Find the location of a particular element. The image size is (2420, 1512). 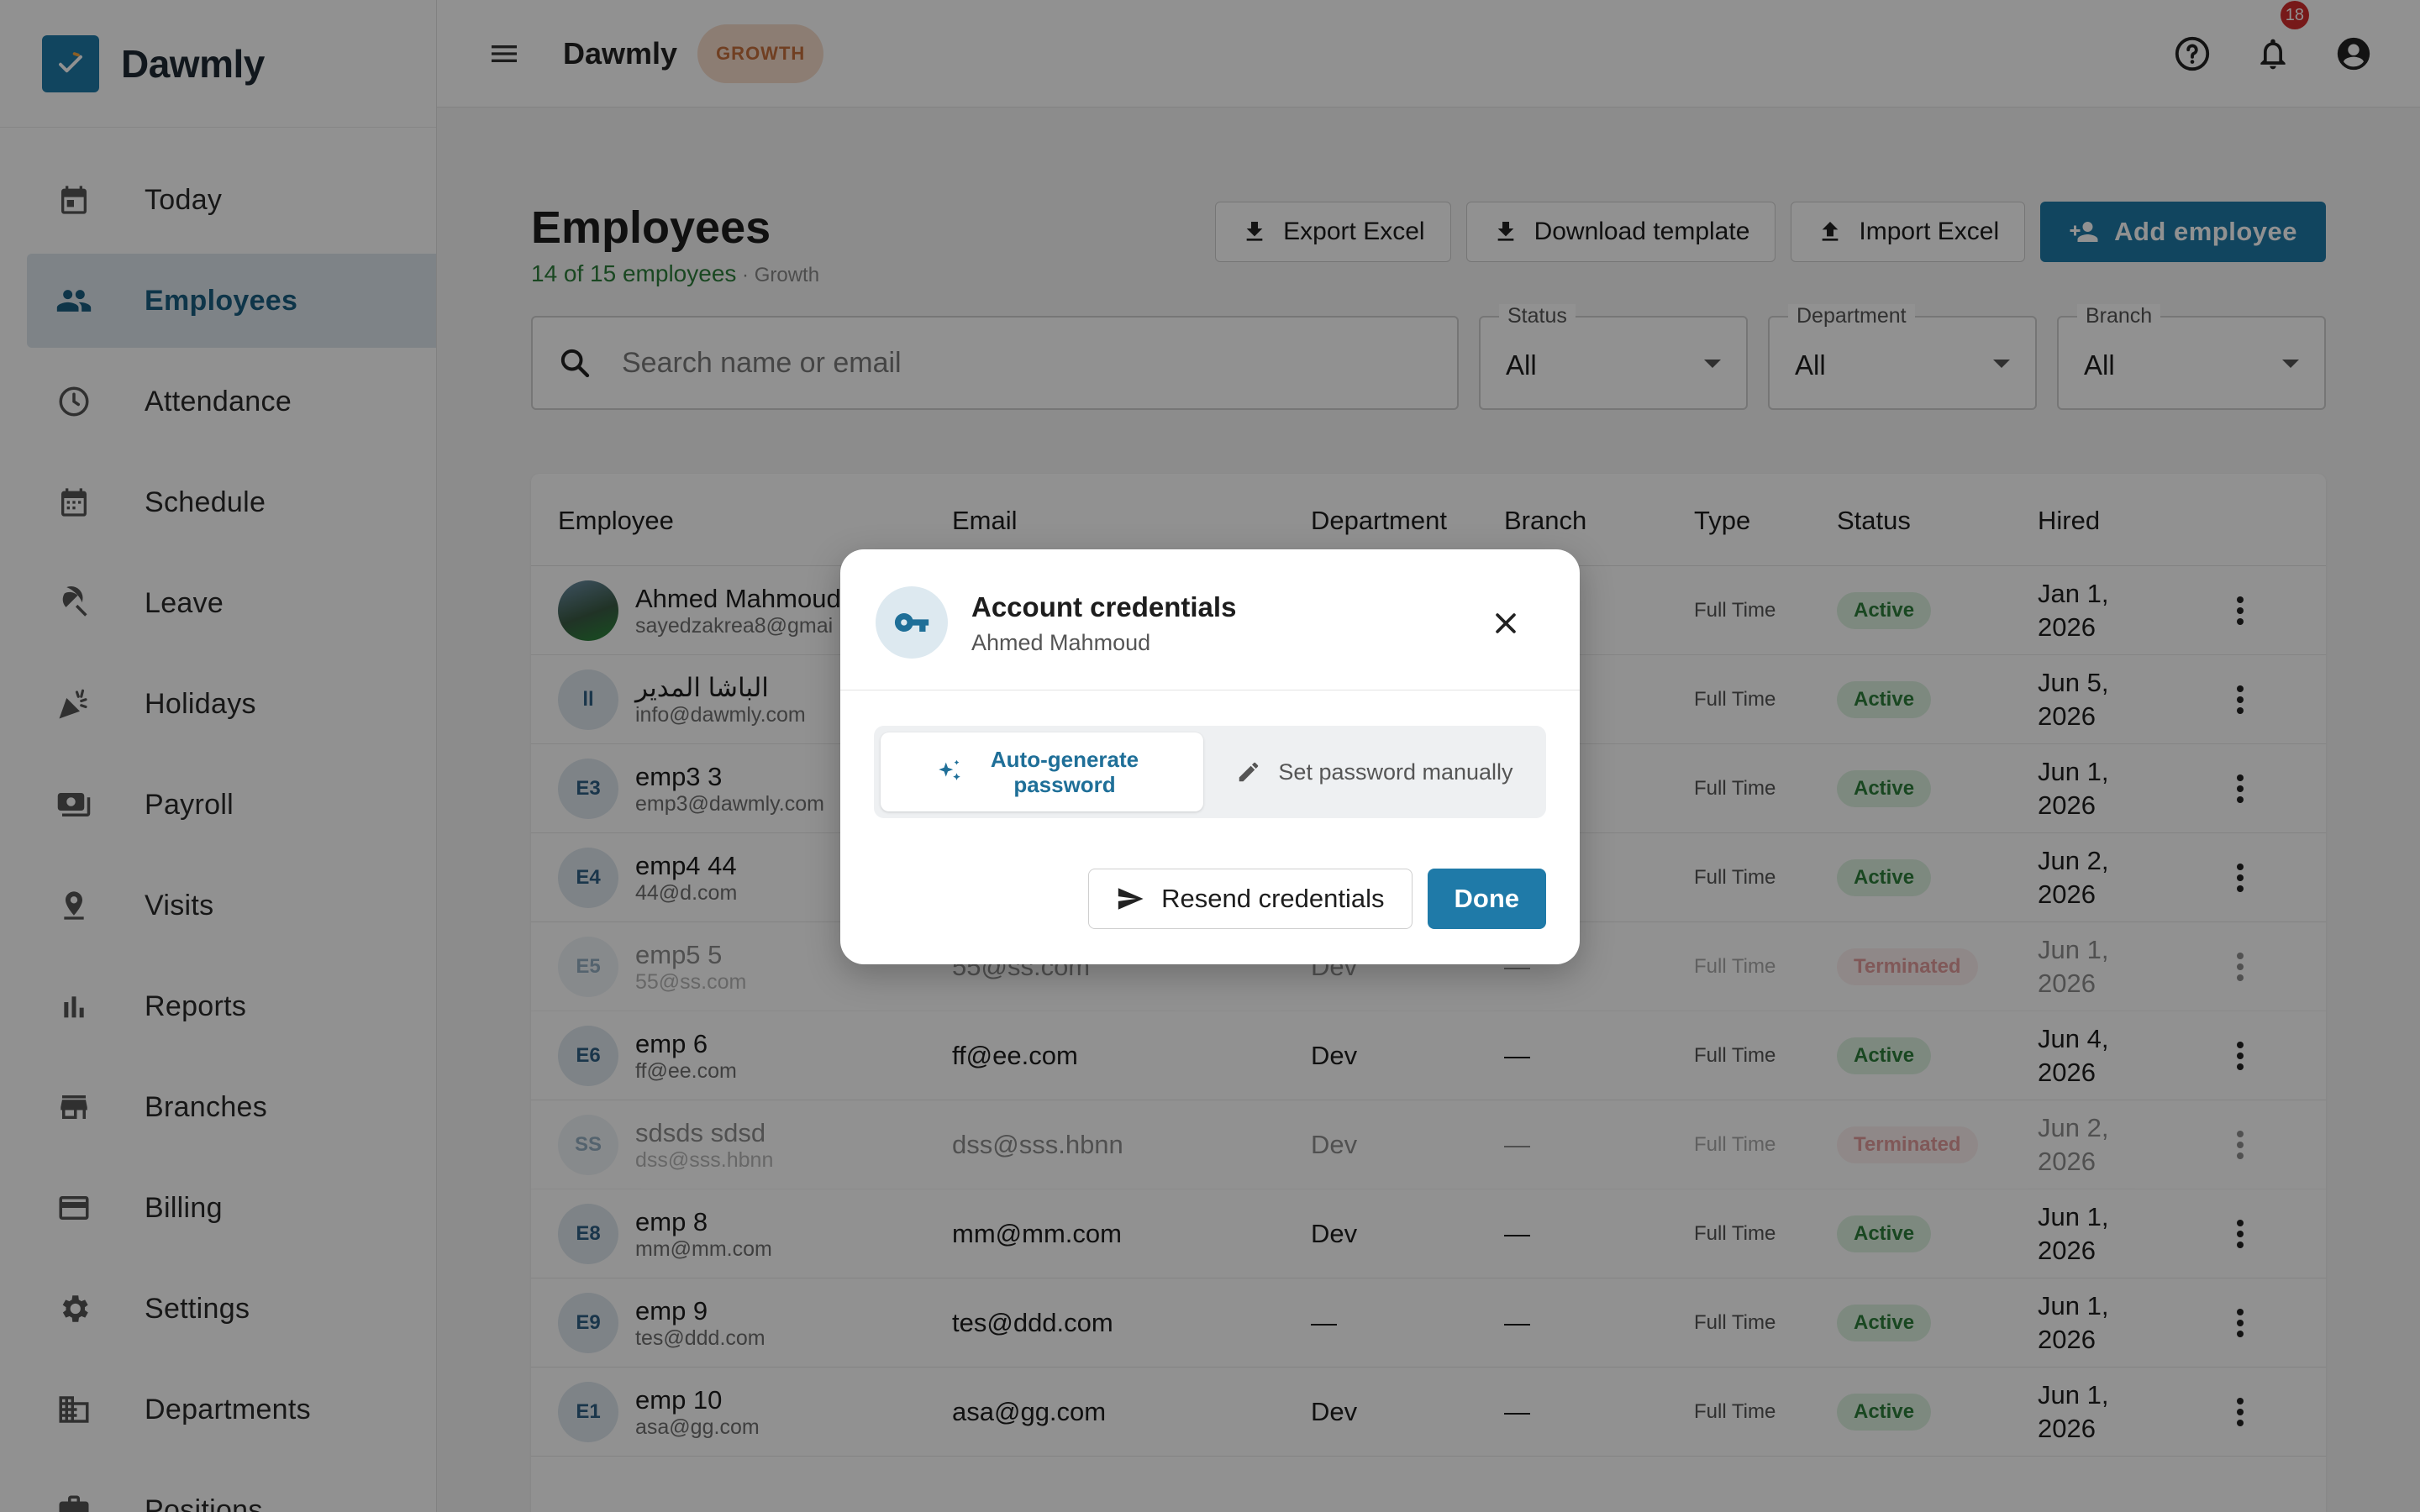

dialog-actions: Resend credentials Done is located at coordinates (1317, 899).